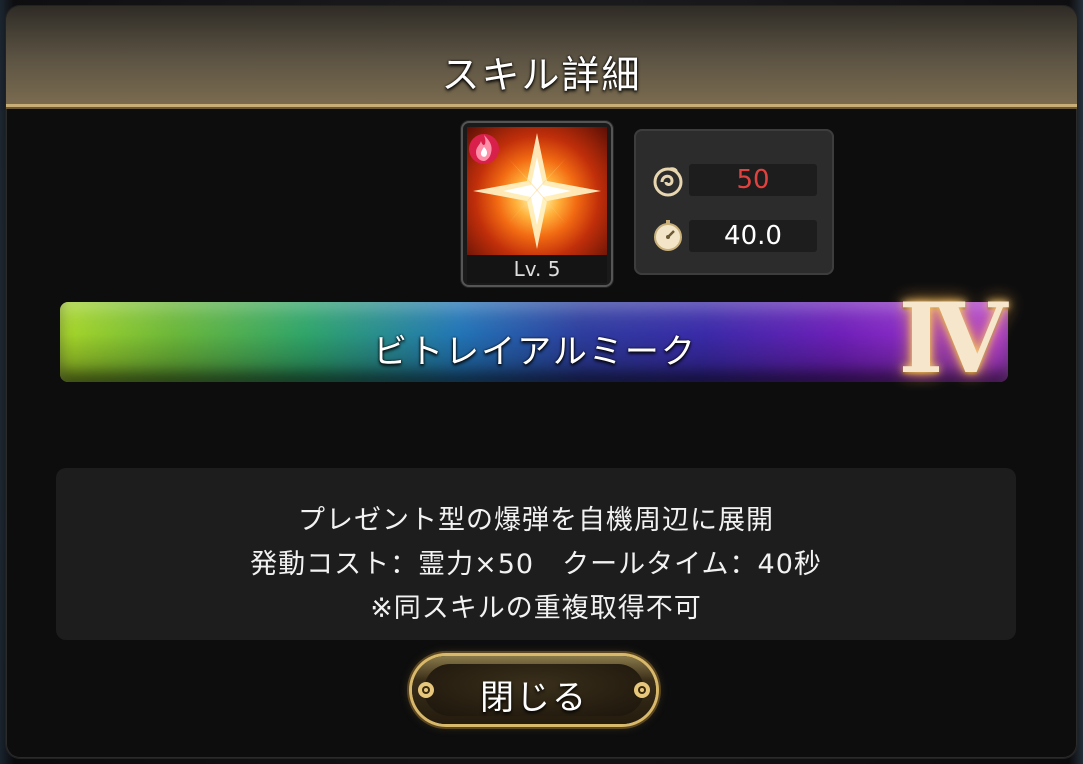  Describe the element at coordinates (537, 269) in the screenshot. I see `skill-level-label: Lv. 5` at that location.